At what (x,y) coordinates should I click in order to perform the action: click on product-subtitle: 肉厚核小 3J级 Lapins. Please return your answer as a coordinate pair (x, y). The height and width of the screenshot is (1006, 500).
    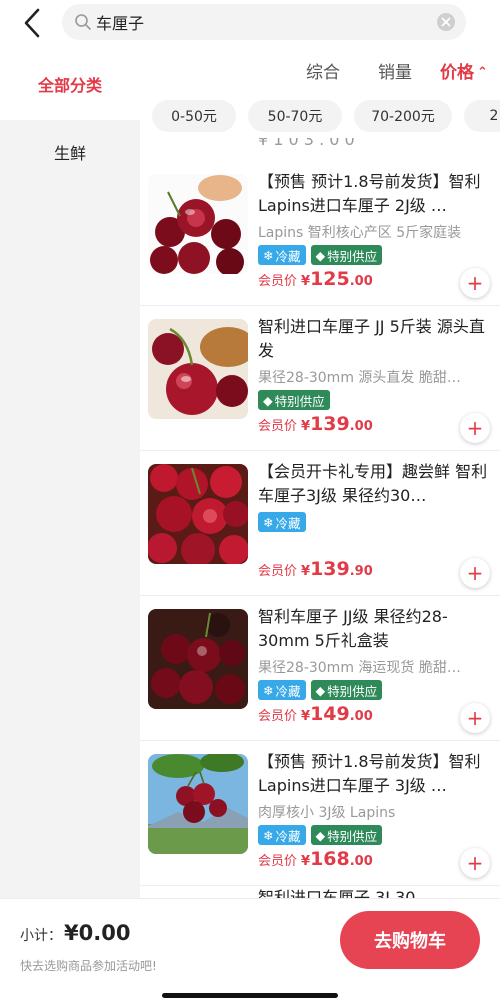
    Looking at the image, I should click on (327, 813).